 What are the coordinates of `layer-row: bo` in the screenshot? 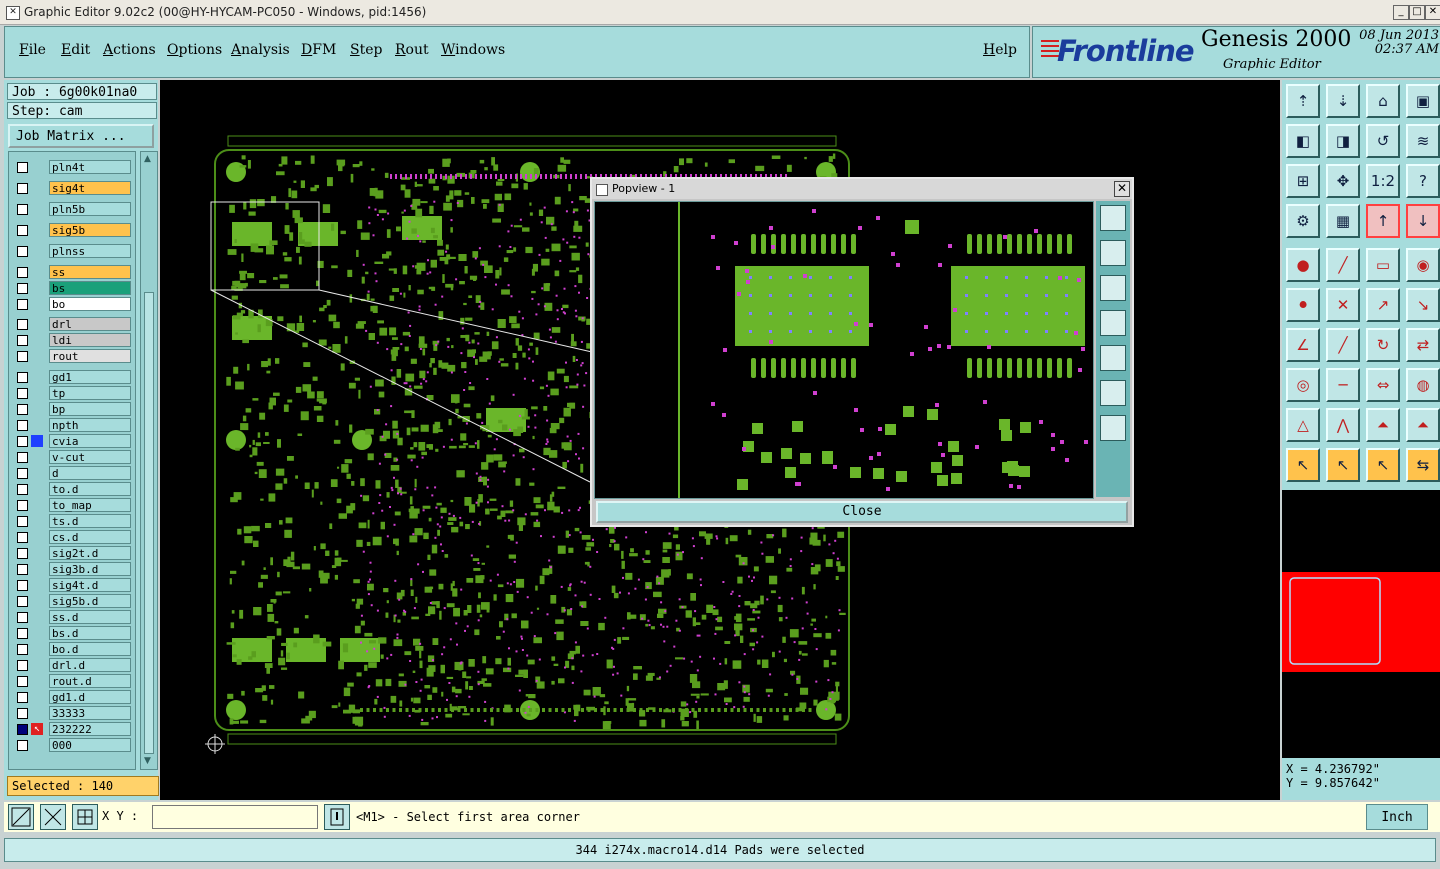 It's located at (71, 304).